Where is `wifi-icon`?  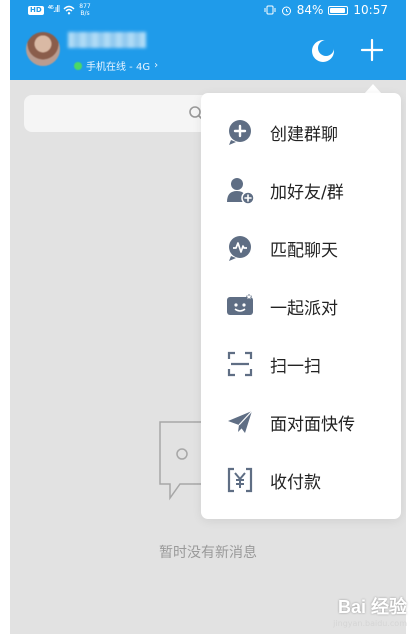
wifi-icon is located at coordinates (69, 10).